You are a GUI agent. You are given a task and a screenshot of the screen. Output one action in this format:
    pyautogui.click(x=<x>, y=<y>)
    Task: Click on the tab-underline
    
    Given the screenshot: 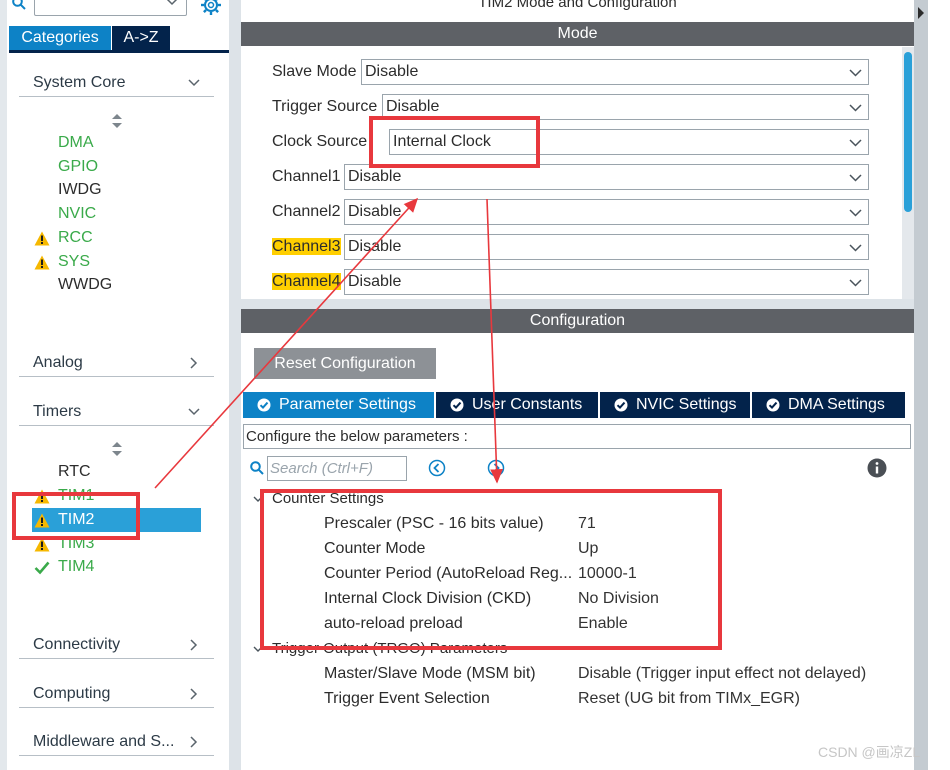 What is the action you would take?
    pyautogui.click(x=119, y=51)
    